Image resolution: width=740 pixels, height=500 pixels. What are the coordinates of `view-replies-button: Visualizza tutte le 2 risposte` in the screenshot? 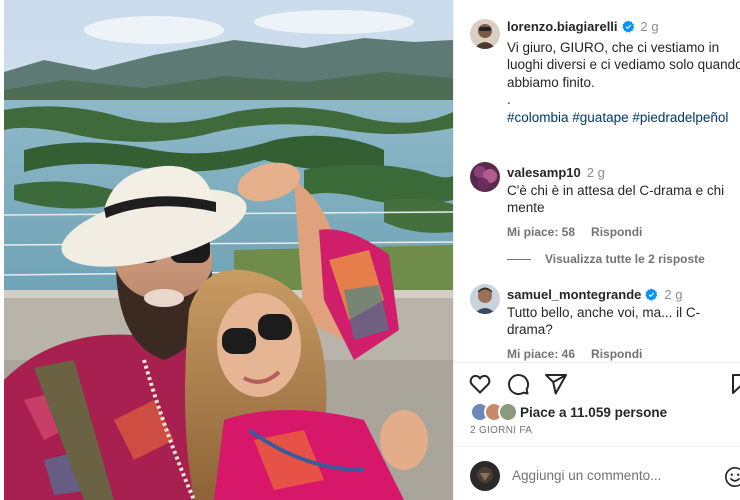 It's located at (606, 259).